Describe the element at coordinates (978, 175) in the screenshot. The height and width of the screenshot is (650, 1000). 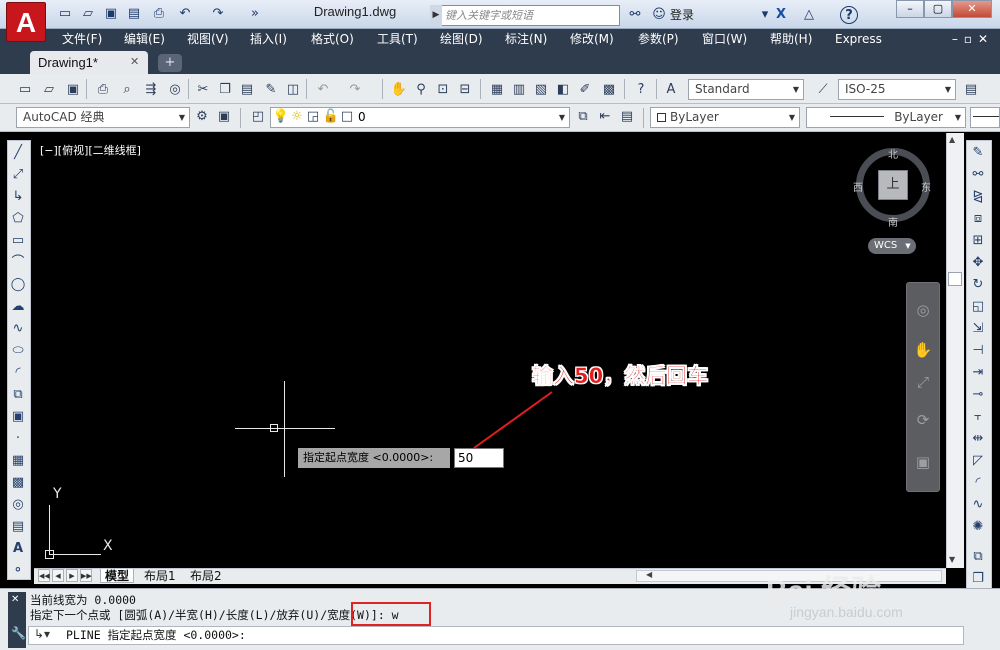
I see `copy-object-icon: ⚯` at that location.